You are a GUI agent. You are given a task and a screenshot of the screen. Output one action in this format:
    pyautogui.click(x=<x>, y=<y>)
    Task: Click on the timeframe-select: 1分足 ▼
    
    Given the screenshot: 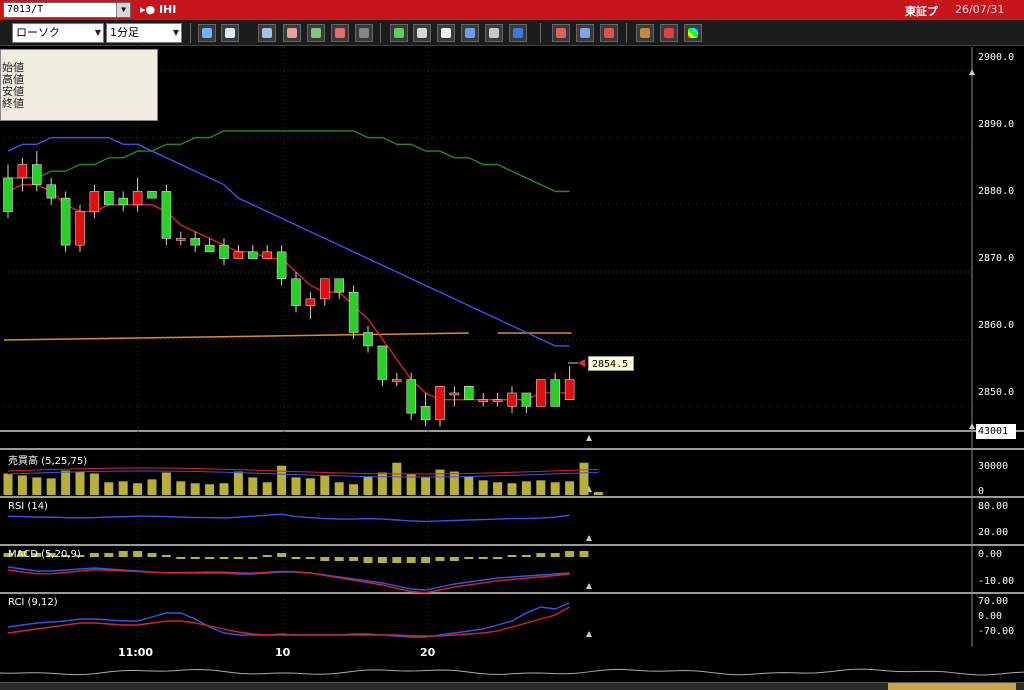 What is the action you would take?
    pyautogui.click(x=144, y=33)
    